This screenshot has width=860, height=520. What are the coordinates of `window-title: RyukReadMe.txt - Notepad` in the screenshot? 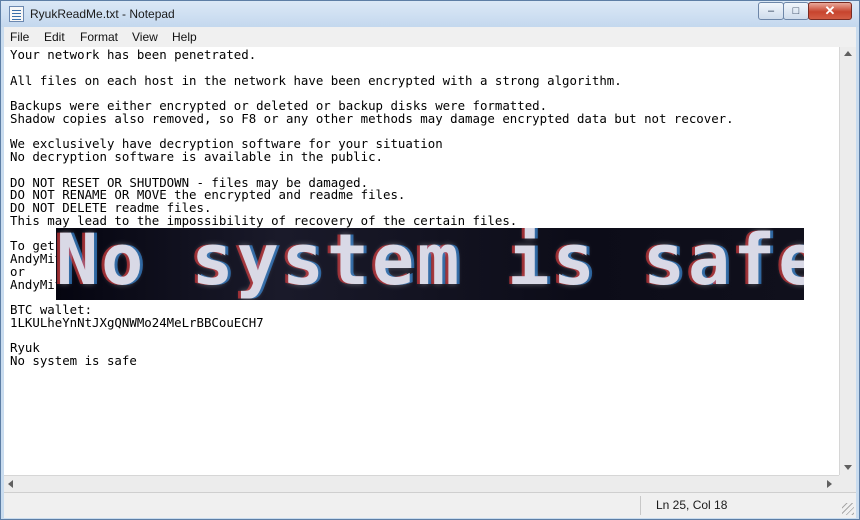 It's located at (102, 14).